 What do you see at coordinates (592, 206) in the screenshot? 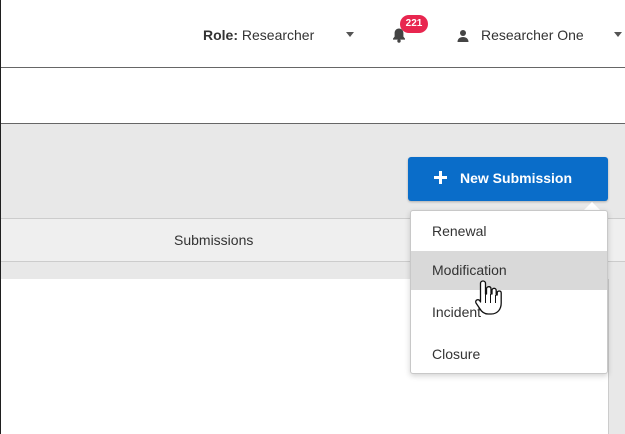
I see `menu-arrow` at bounding box center [592, 206].